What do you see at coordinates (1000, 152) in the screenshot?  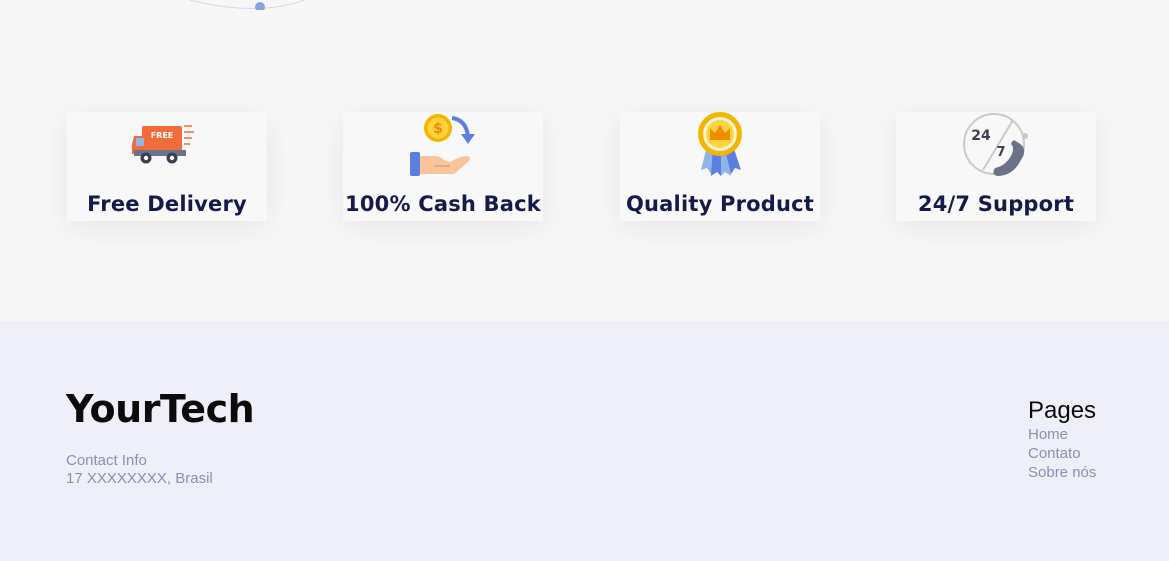 I see `support-7-text: 7` at bounding box center [1000, 152].